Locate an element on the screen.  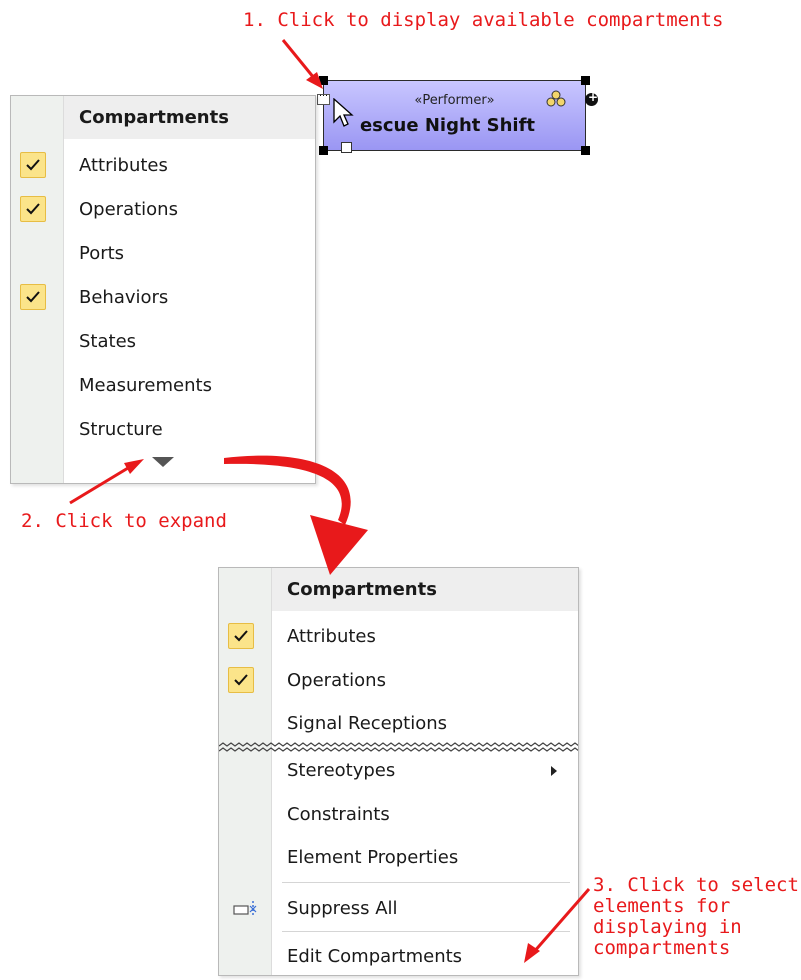
menu-item-element-properties: Element Properties is located at coordinates (398, 857).